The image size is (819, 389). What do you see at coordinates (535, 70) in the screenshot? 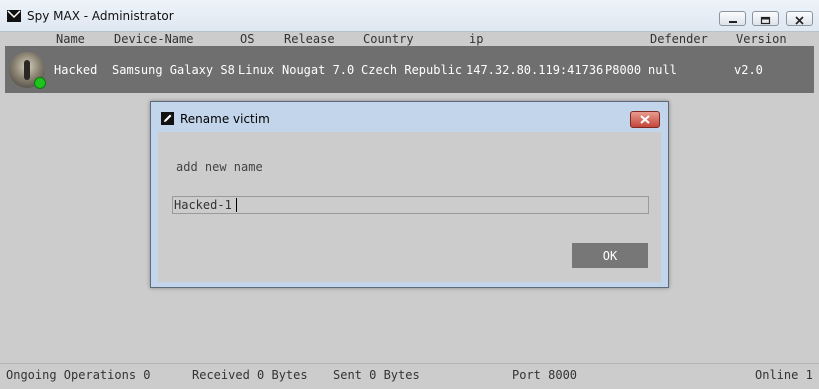
I see `victim-ip: 147.32.80.119:41736` at bounding box center [535, 70].